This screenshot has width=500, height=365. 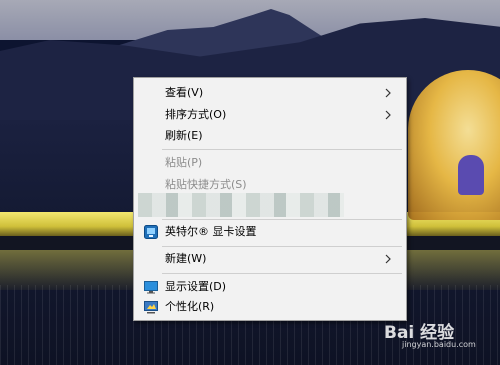 What do you see at coordinates (184, 135) in the screenshot?
I see `menu-item-label: 刷新(E)` at bounding box center [184, 135].